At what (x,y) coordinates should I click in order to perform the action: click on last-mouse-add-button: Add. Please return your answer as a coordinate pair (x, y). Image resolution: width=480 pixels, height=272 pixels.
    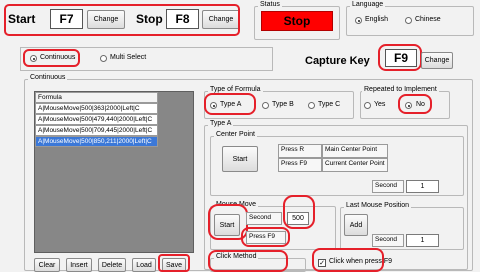
    Looking at the image, I should click on (356, 225).